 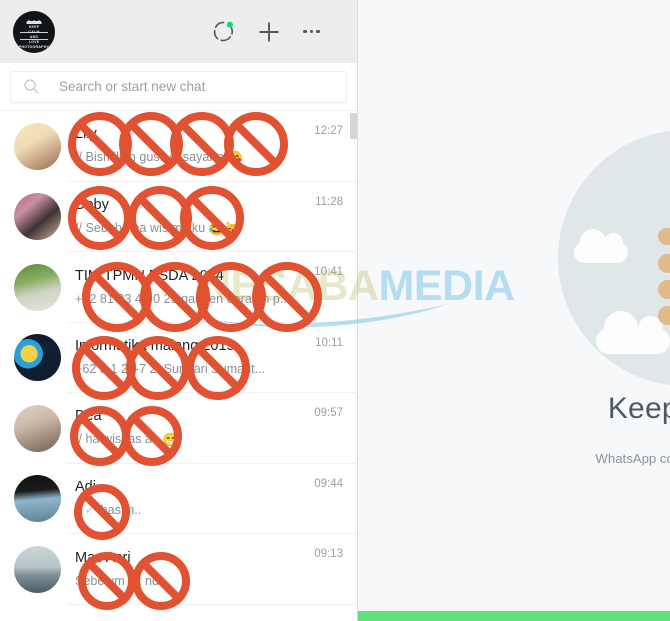 I want to click on chat-preview: // ha wis tas ae 😁, so click(x=191, y=439).